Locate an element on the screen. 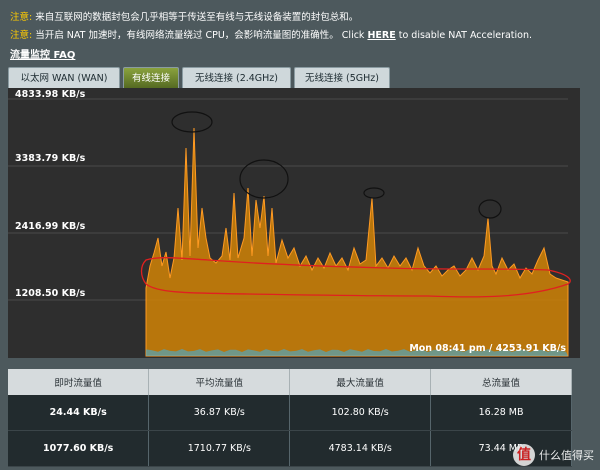 Image resolution: width=600 pixels, height=470 pixels. watermark-logo-icon: 值 is located at coordinates (524, 455).